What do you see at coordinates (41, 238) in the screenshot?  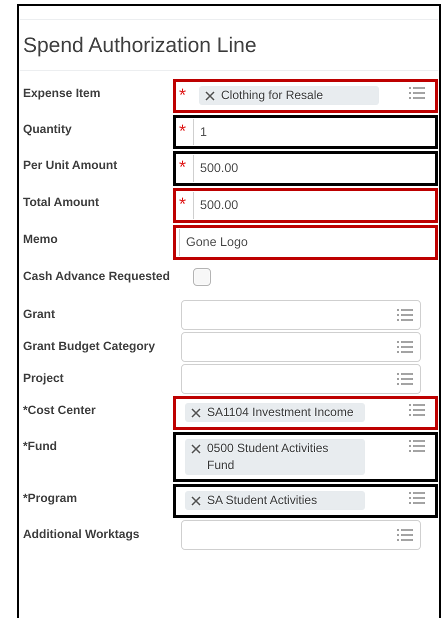 I see `field-label: Memo` at bounding box center [41, 238].